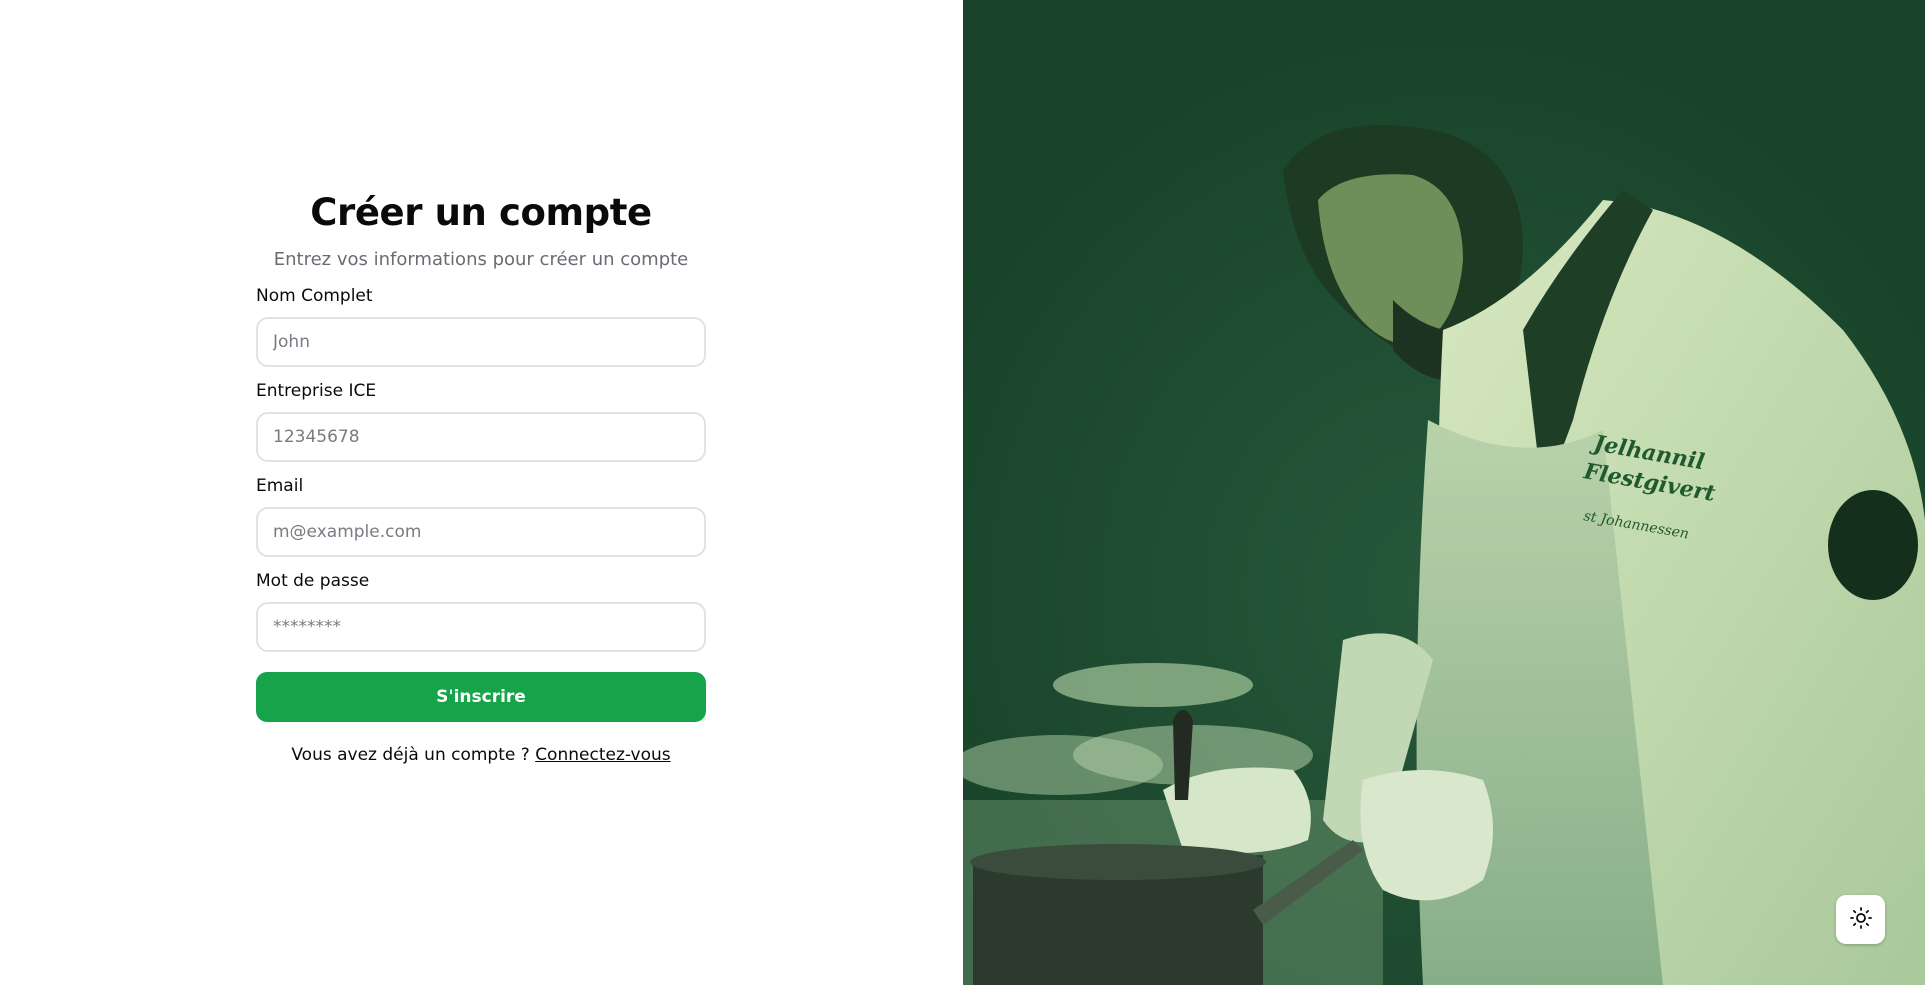 The width and height of the screenshot is (1925, 985). I want to click on company-ice-group: Entreprise ICE, so click(481, 420).